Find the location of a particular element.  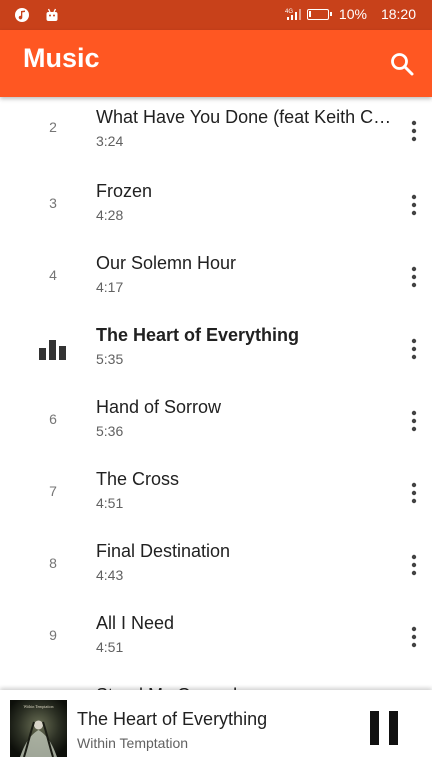

signal-icon: 4G is located at coordinates (293, 14).